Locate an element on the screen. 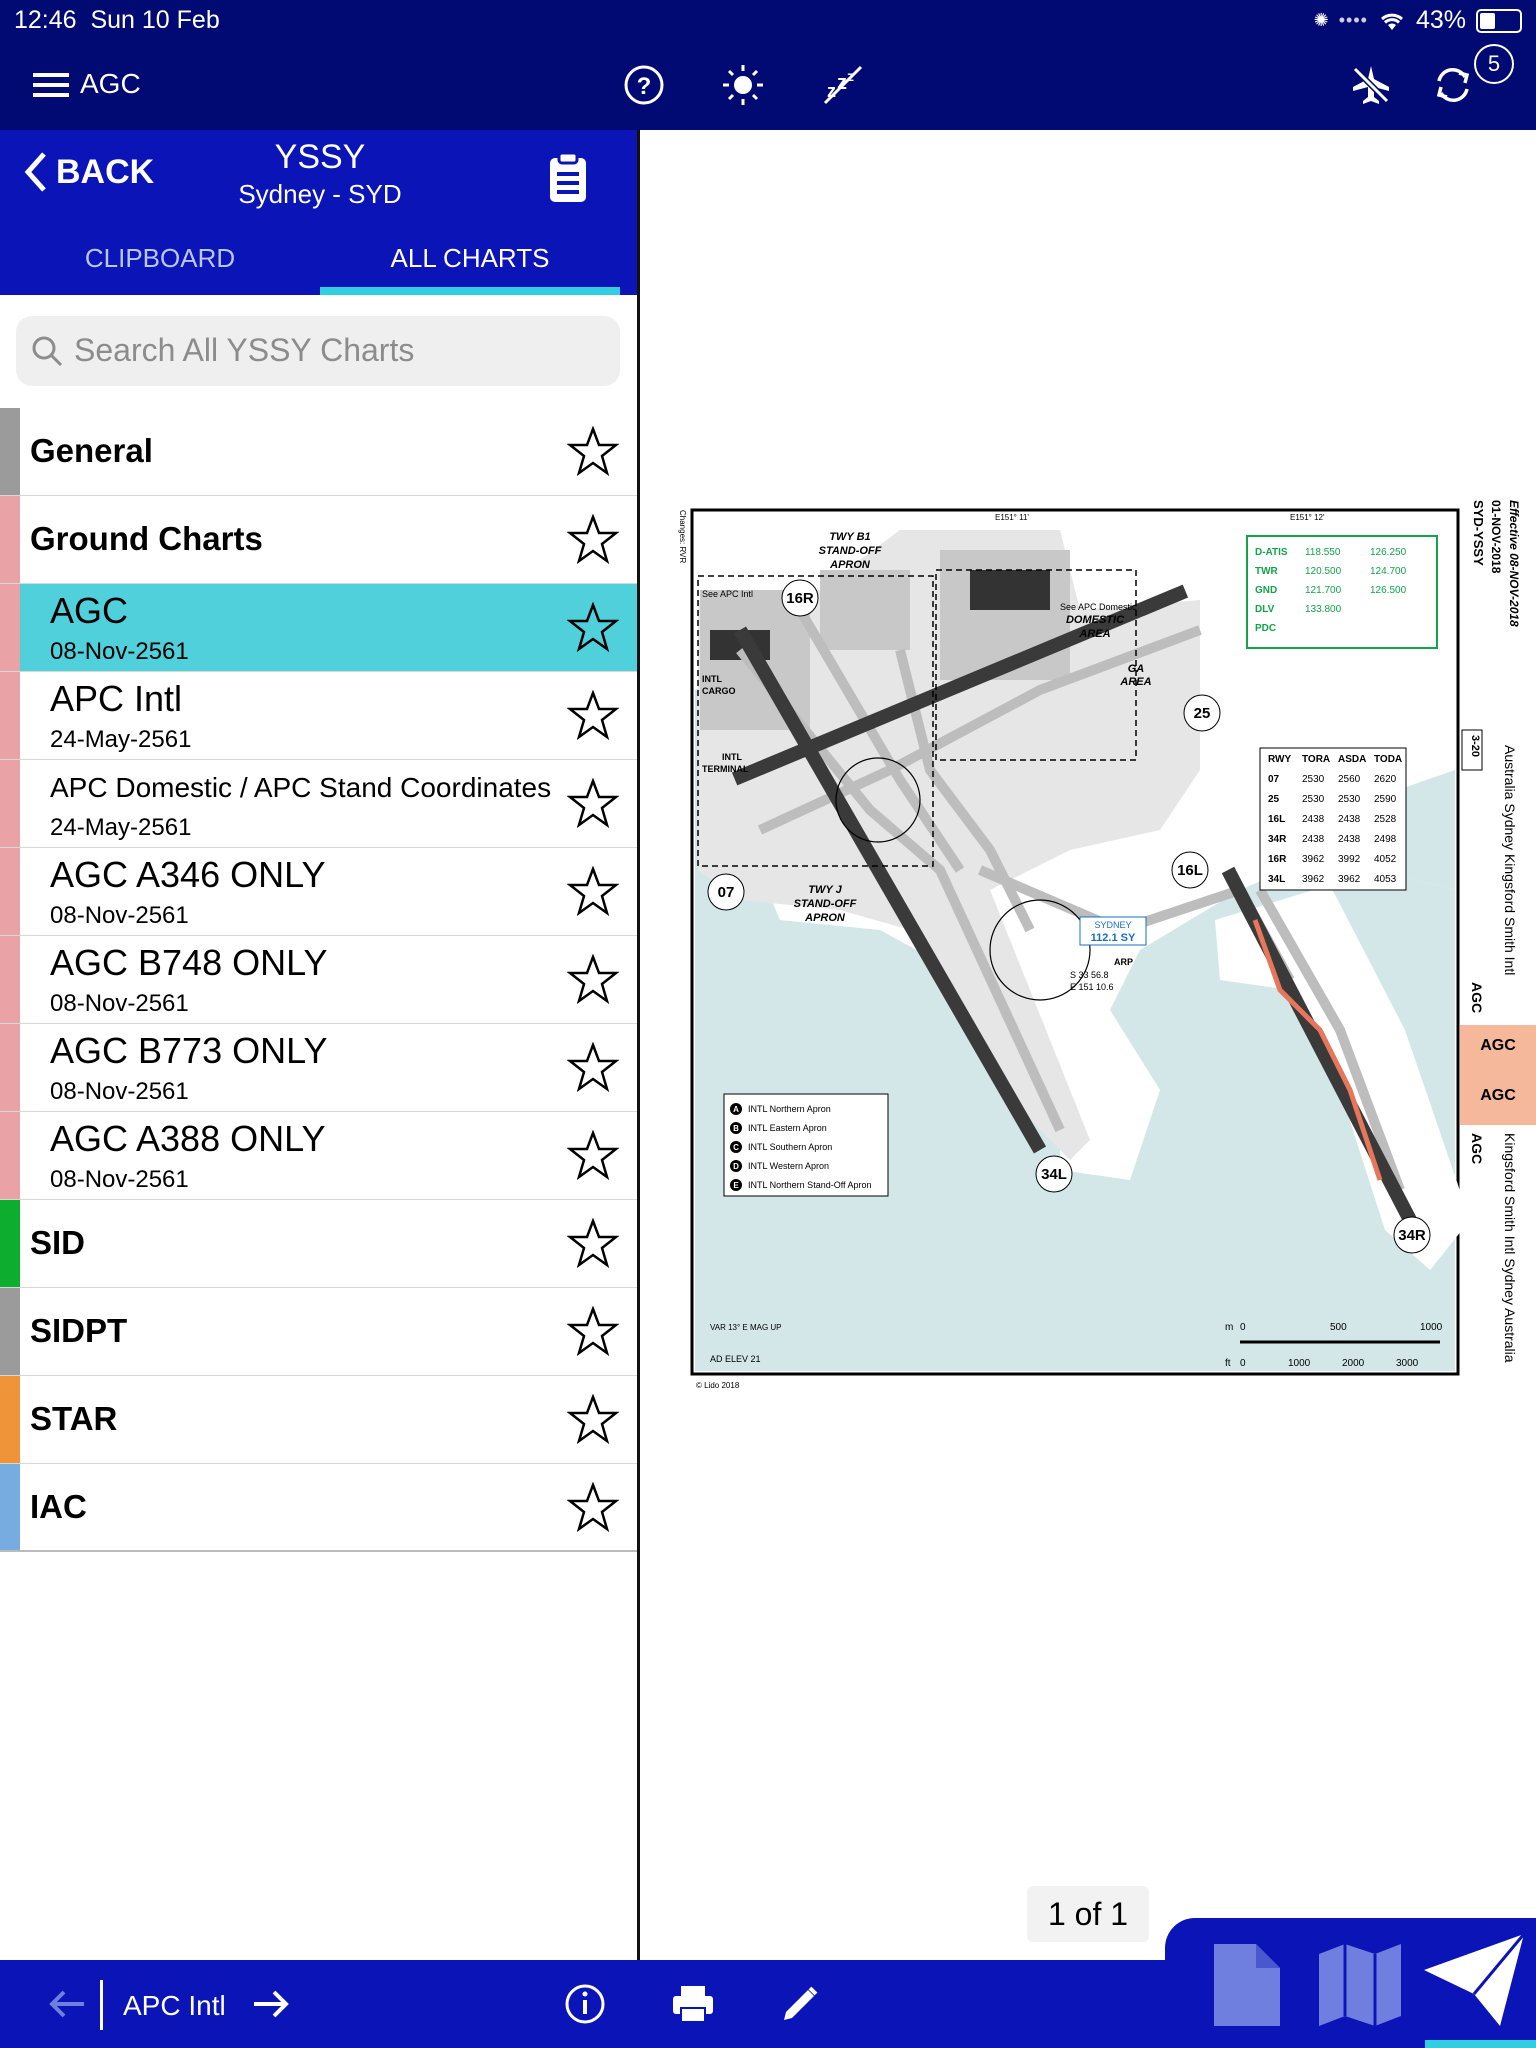 The height and width of the screenshot is (2048, 1536). arrow-left-icon is located at coordinates (67, 2004).